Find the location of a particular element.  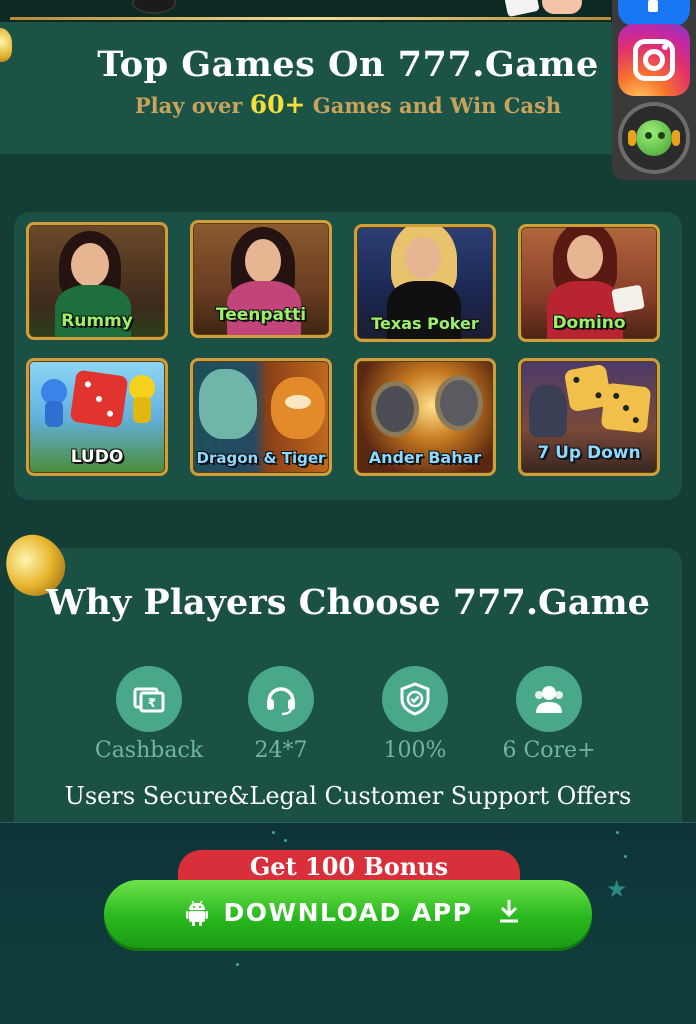

game-tile-texas-poker: Texas Poker is located at coordinates (425, 283).